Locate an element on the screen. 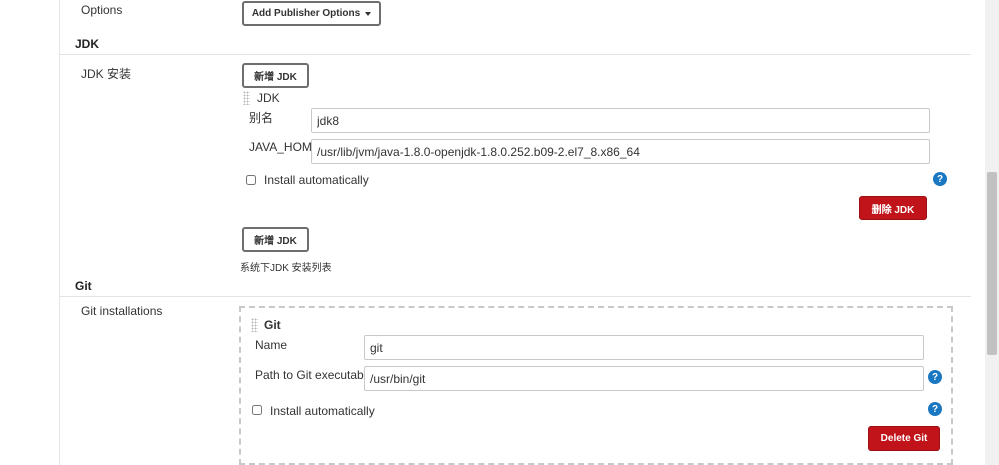  git-install-auto-checkbox is located at coordinates (257, 410).